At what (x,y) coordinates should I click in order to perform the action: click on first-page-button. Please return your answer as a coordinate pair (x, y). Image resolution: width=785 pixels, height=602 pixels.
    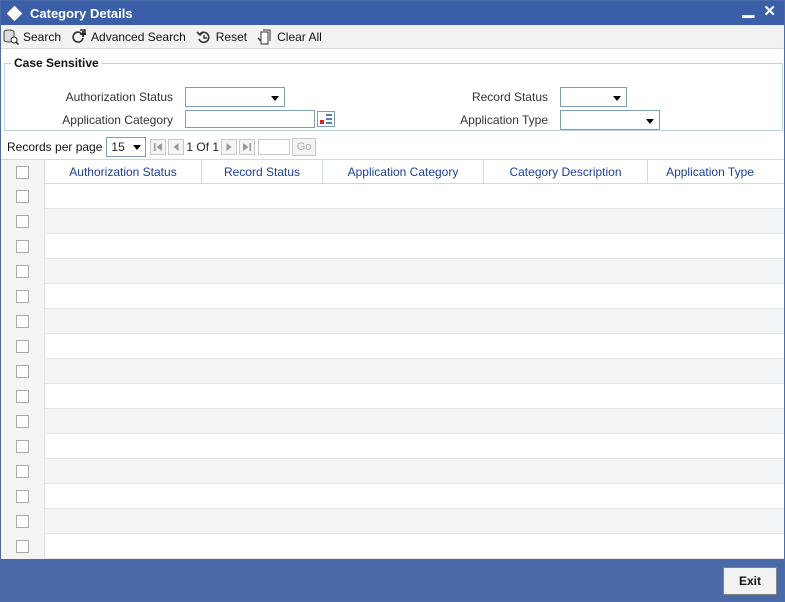
    Looking at the image, I should click on (158, 147).